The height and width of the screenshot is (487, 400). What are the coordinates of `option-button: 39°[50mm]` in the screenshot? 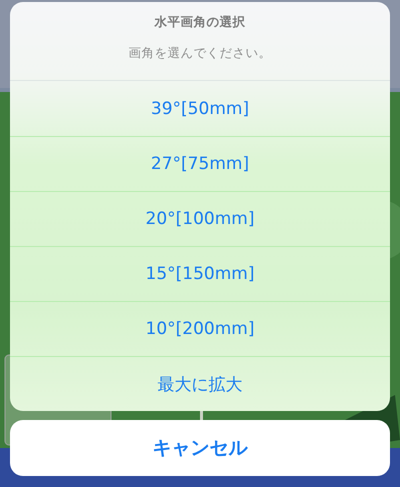 It's located at (200, 108).